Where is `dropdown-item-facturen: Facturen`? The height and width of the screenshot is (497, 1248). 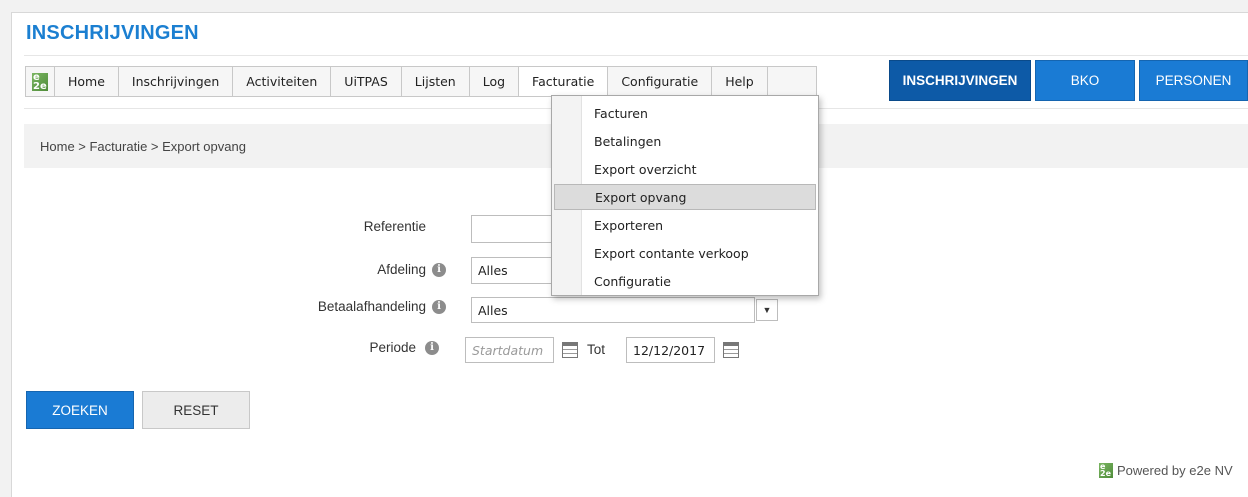
dropdown-item-facturen: Facturen is located at coordinates (685, 113).